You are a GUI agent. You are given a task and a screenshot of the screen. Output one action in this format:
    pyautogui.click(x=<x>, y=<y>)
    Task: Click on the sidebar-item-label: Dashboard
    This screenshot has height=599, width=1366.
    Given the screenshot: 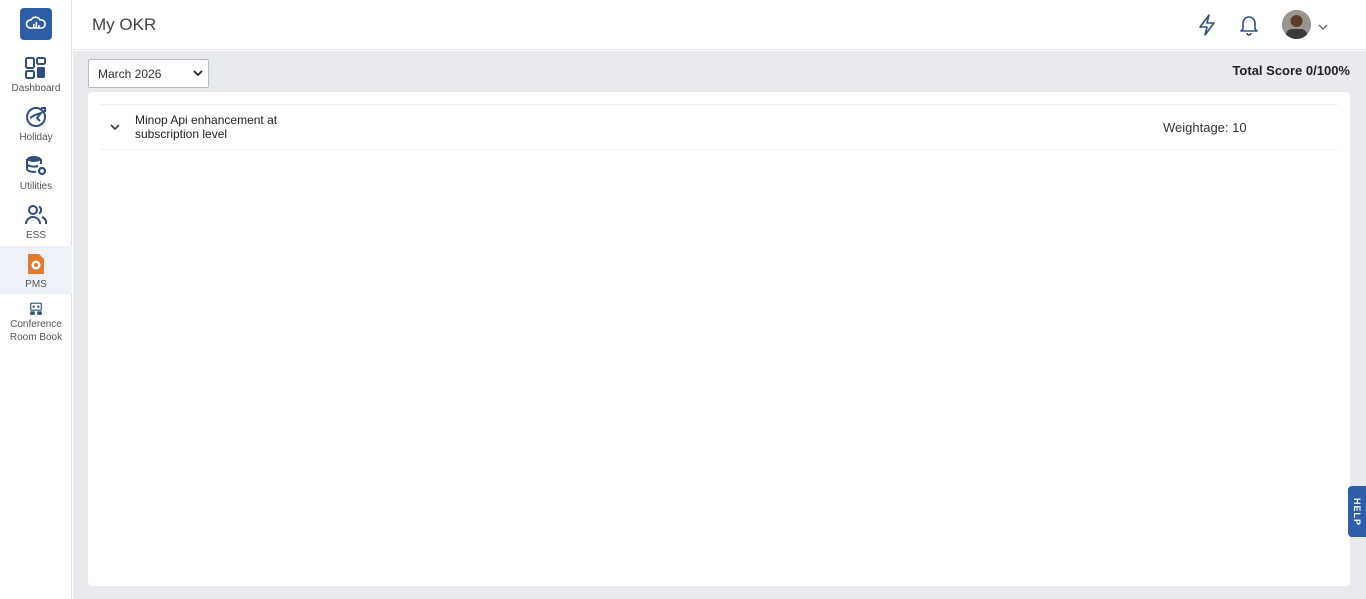 What is the action you would take?
    pyautogui.click(x=36, y=88)
    